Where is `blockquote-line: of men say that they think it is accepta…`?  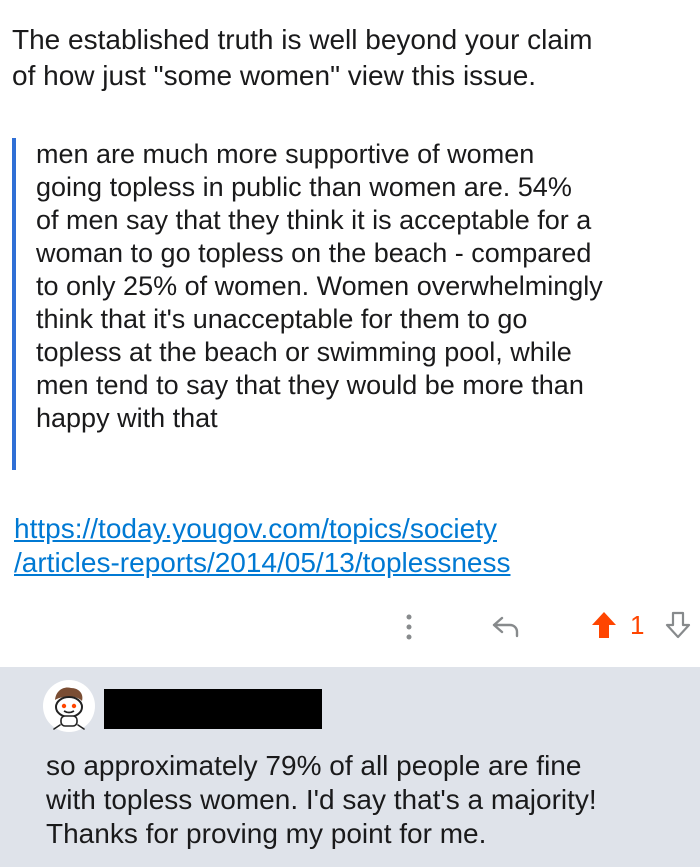 blockquote-line: of men say that they think it is accepta… is located at coordinates (314, 220).